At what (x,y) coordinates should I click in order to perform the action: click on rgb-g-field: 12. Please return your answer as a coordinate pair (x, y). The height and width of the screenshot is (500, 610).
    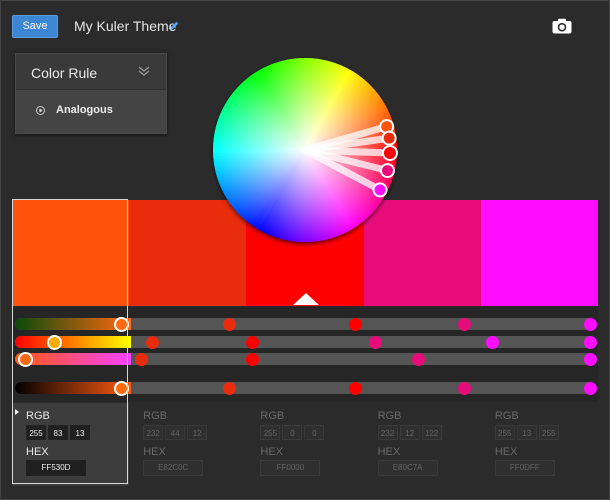
    Looking at the image, I should click on (409, 432).